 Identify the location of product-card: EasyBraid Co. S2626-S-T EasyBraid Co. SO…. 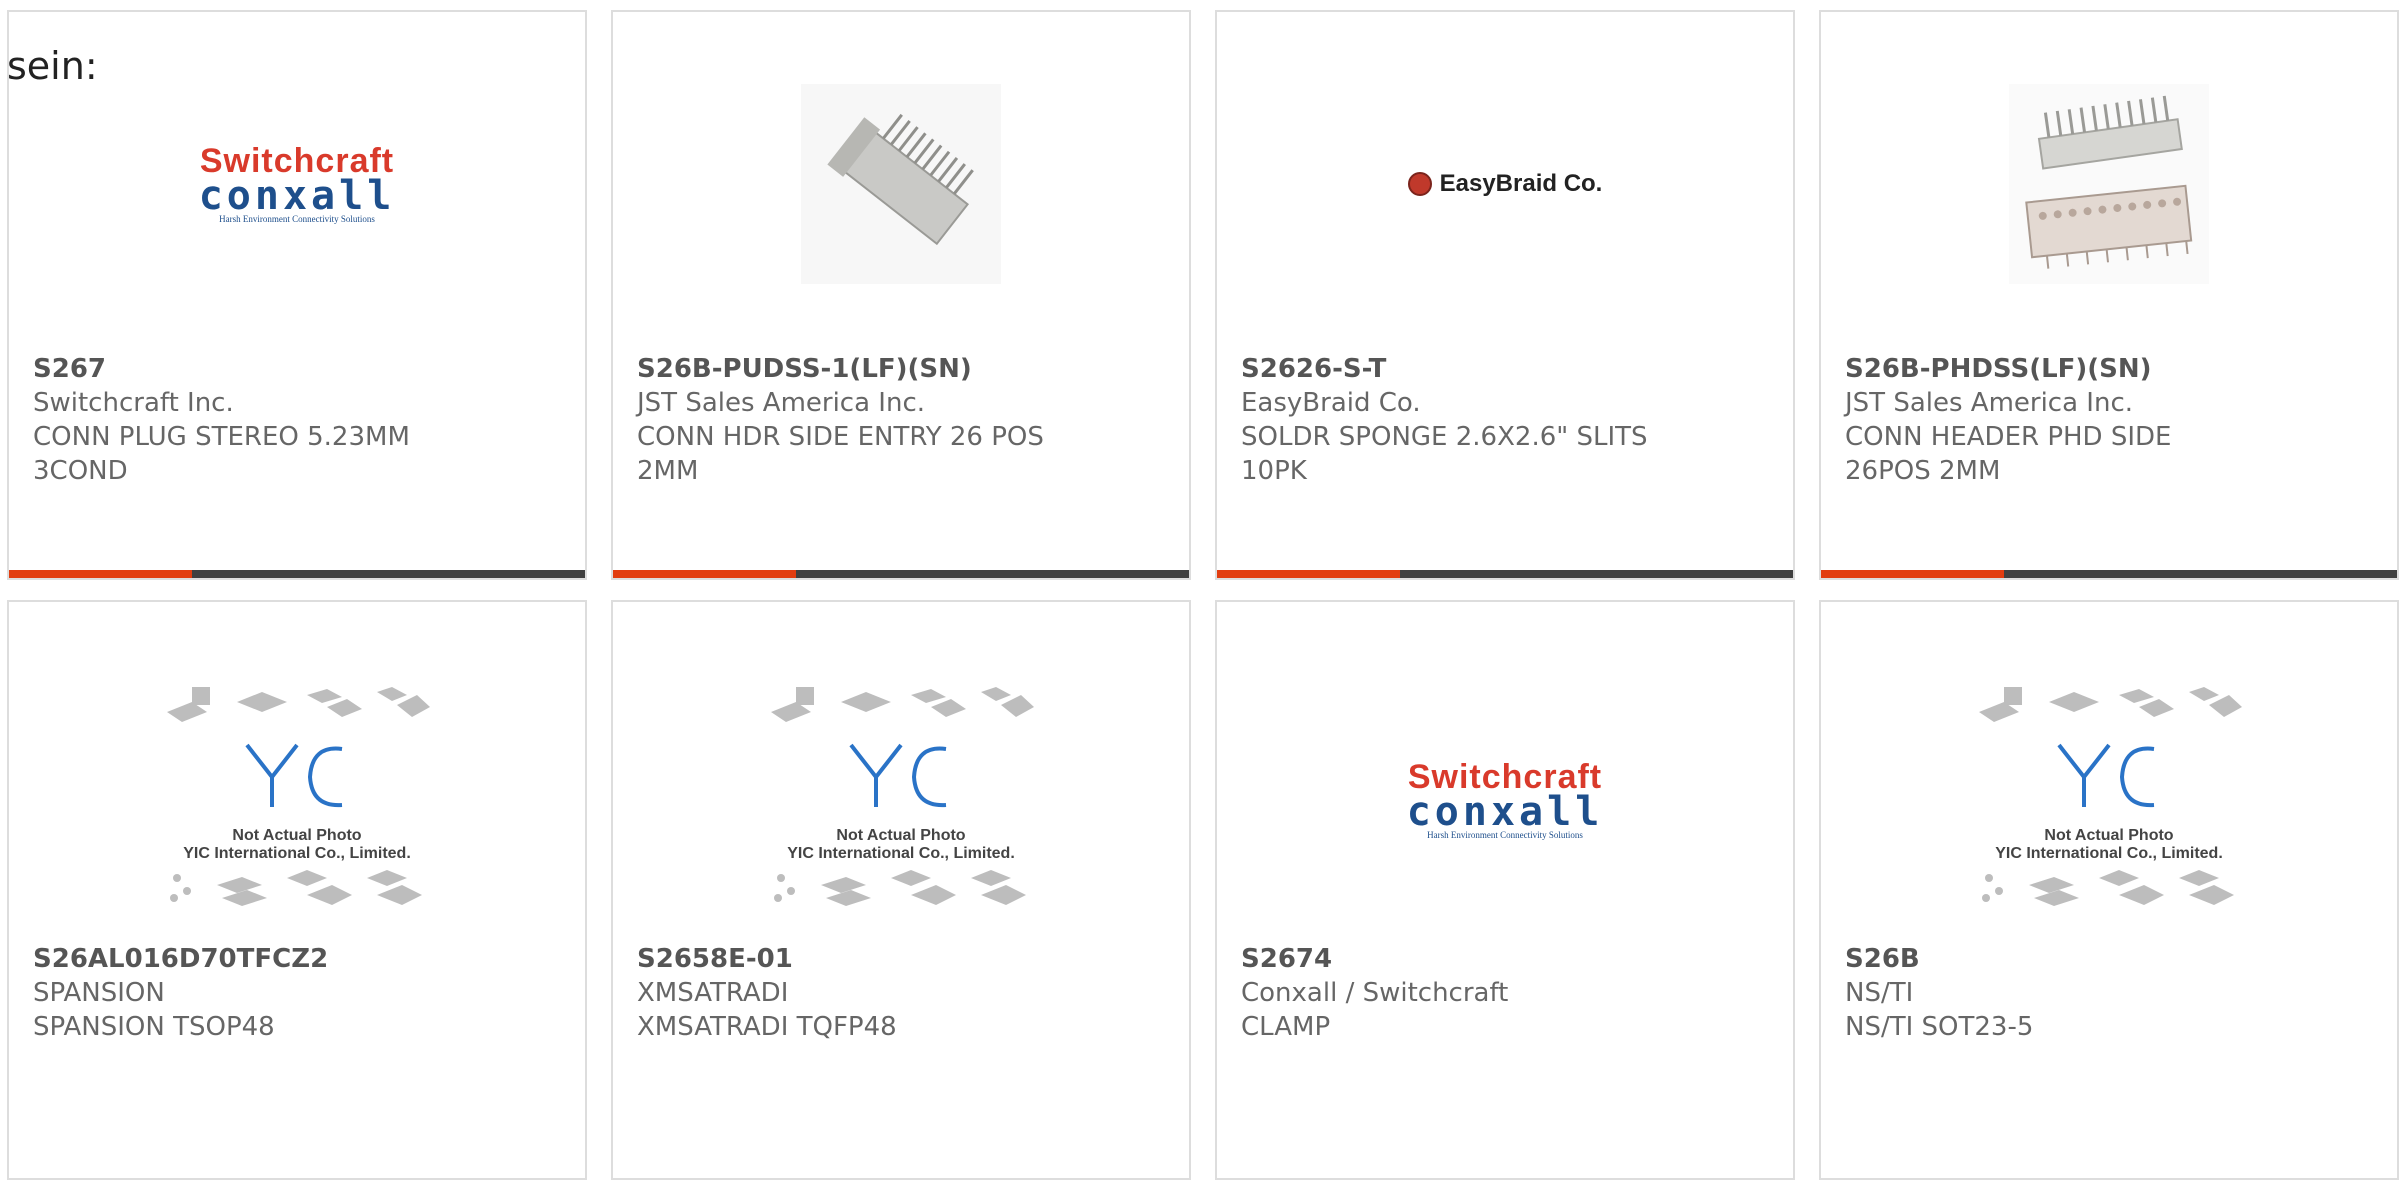
(1505, 295).